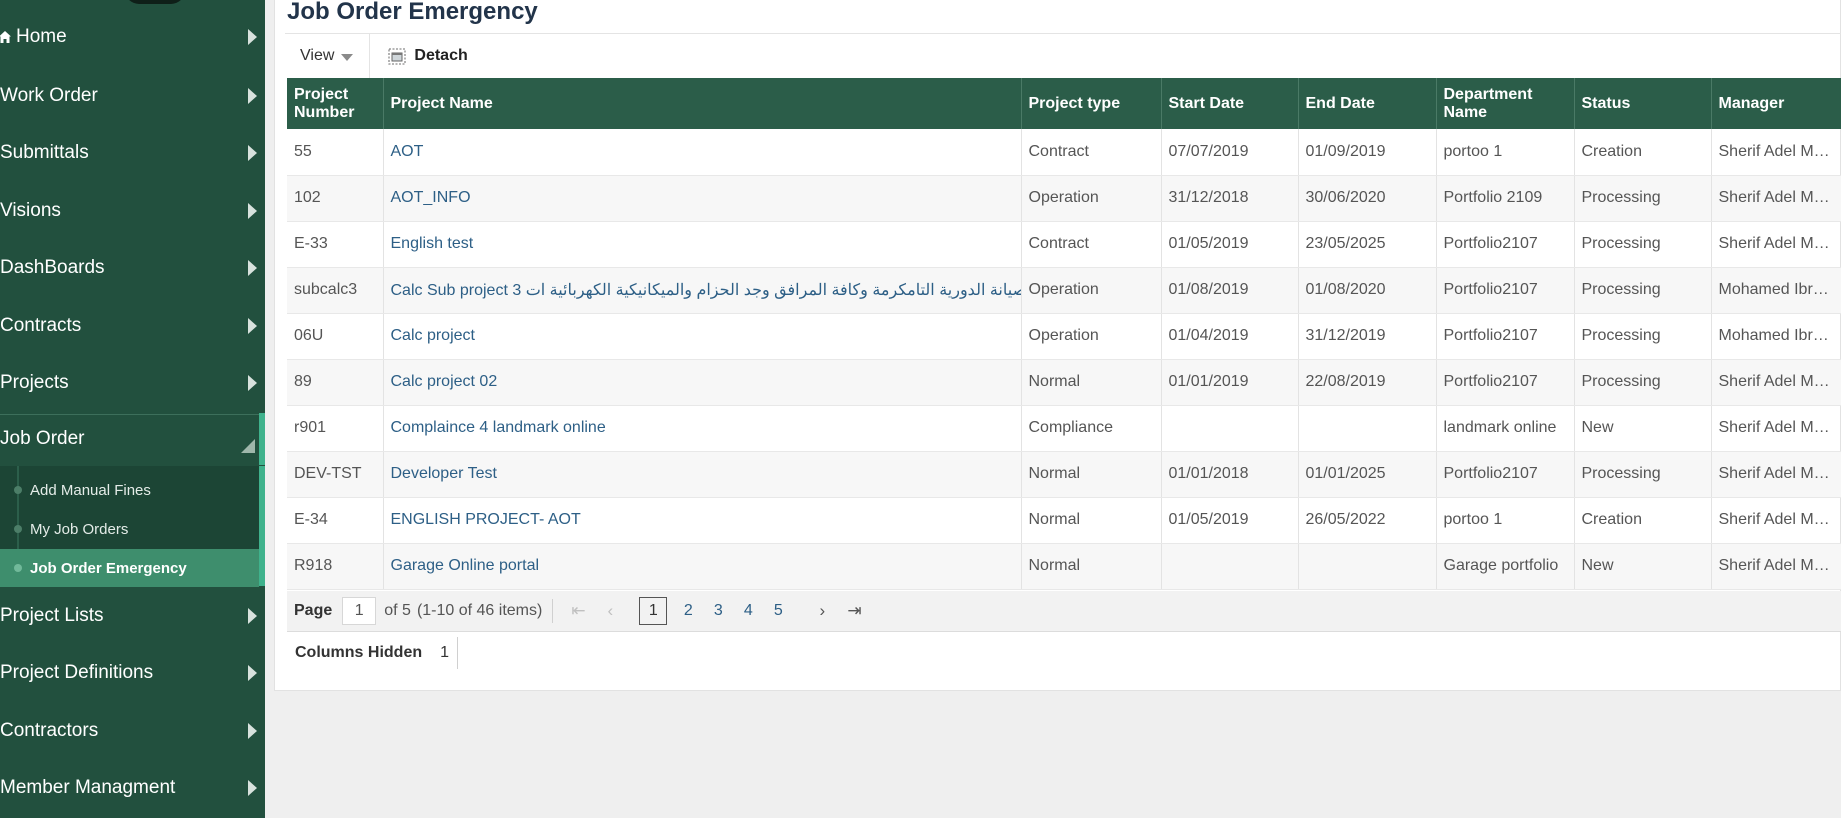 The width and height of the screenshot is (1841, 818). What do you see at coordinates (412, 12) in the screenshot?
I see `page-title: Job Order Emergency` at bounding box center [412, 12].